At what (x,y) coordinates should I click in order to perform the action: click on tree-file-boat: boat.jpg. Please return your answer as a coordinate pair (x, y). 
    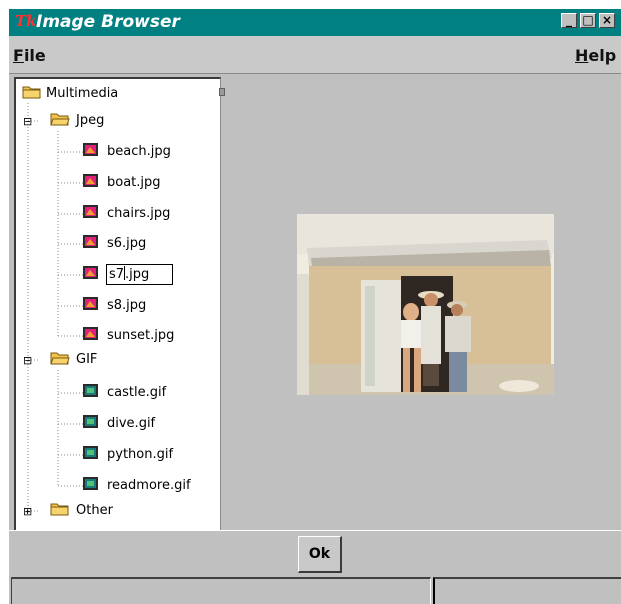
    Looking at the image, I should click on (121, 183).